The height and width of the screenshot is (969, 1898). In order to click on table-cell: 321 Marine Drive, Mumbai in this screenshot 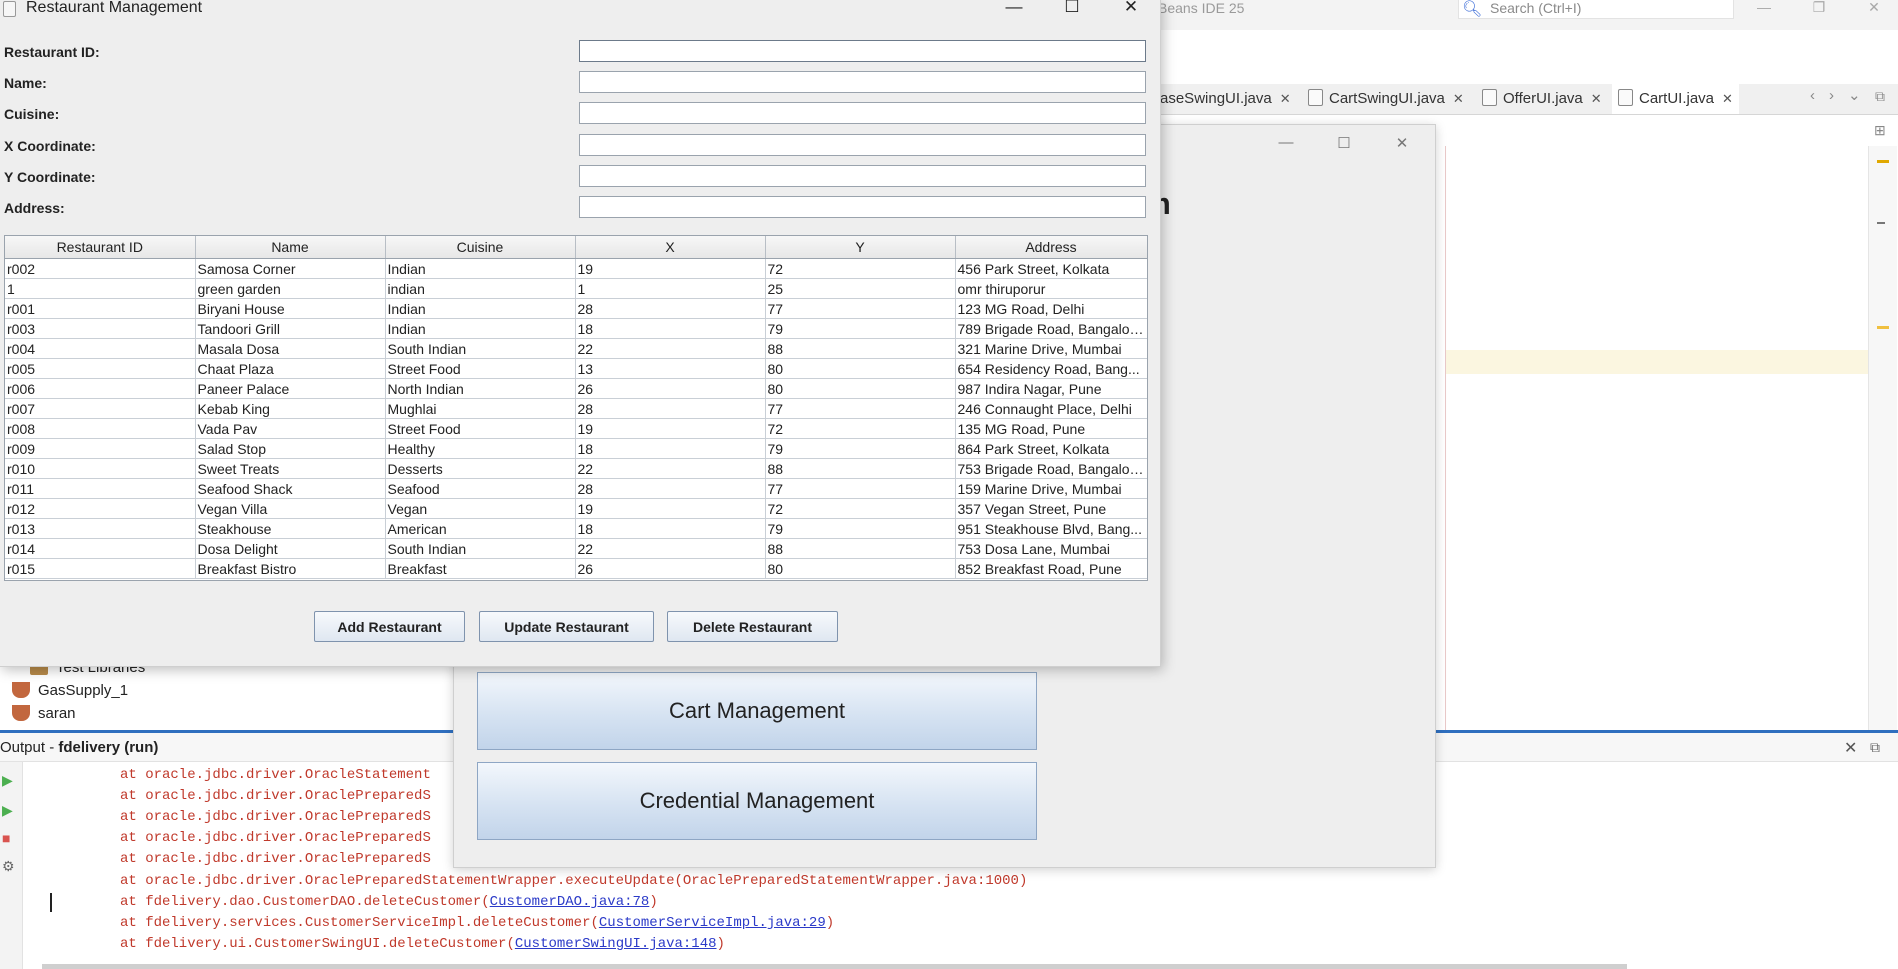, I will do `click(1051, 348)`.